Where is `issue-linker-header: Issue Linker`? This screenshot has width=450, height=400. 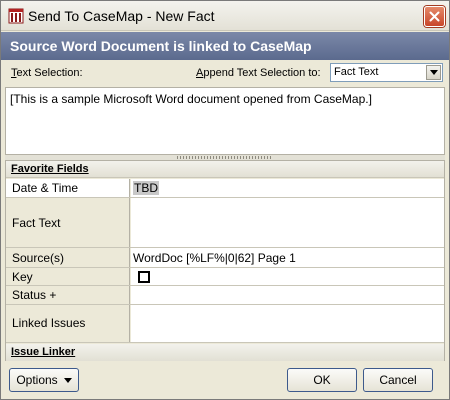
issue-linker-header: Issue Linker is located at coordinates (225, 352).